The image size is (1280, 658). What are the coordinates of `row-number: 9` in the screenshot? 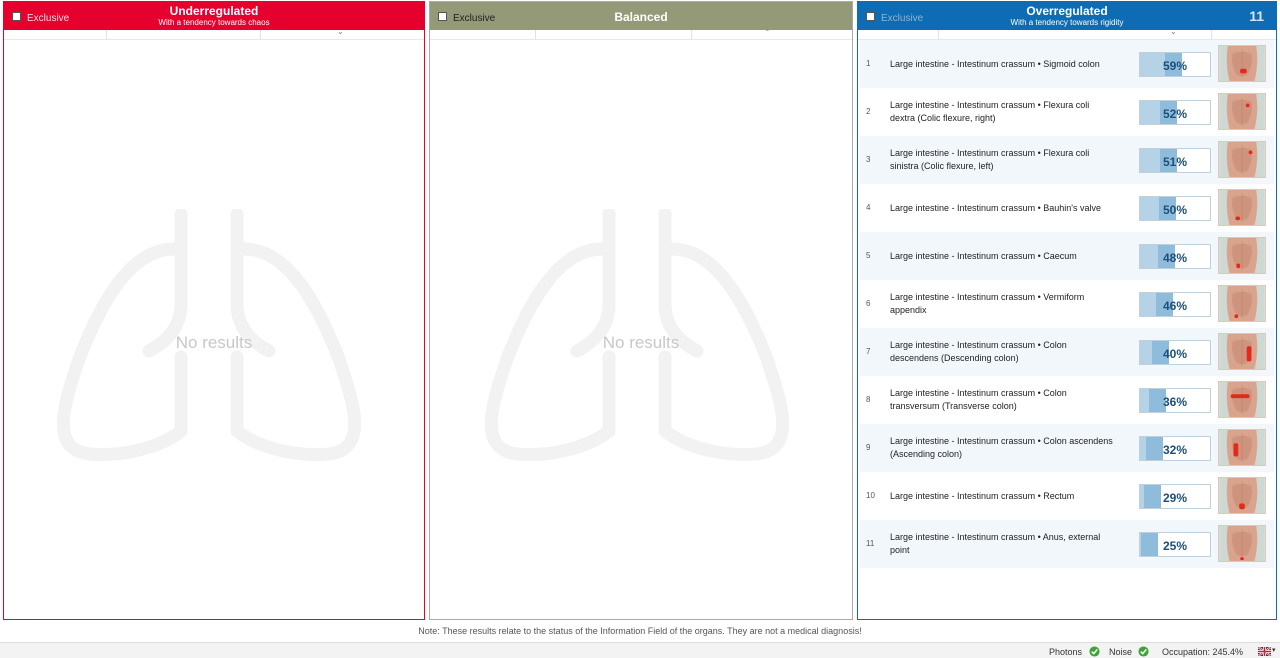 It's located at (868, 447).